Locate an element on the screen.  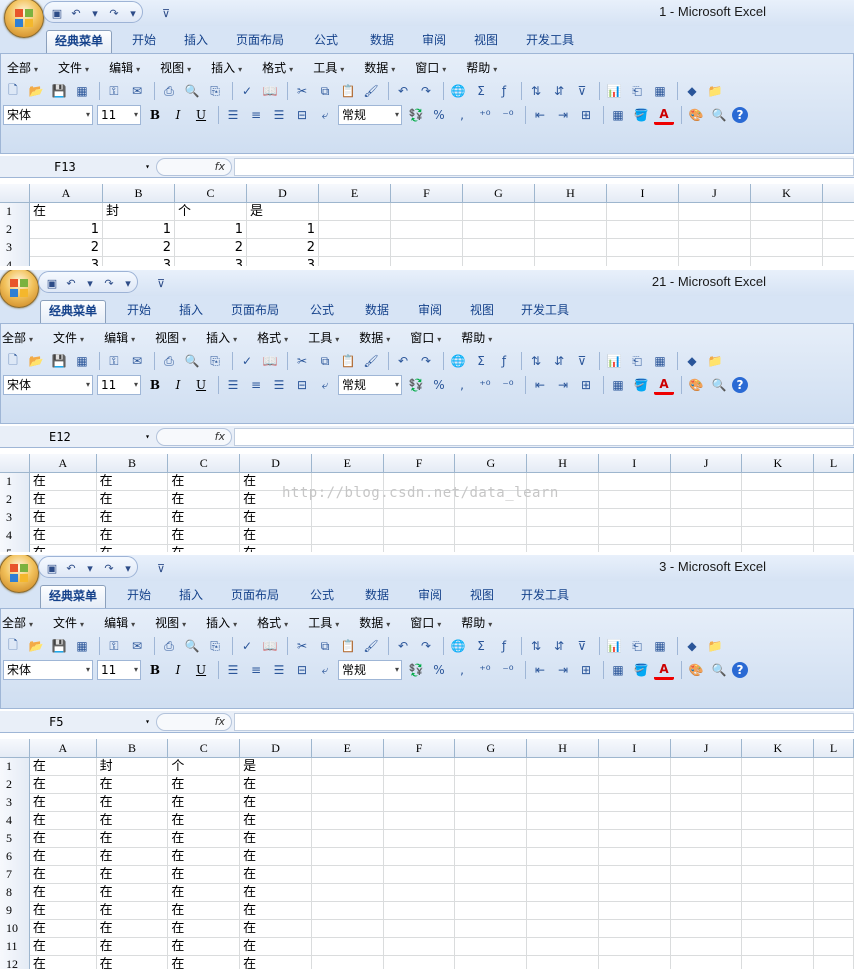
column-header: H is located at coordinates (571, 193).